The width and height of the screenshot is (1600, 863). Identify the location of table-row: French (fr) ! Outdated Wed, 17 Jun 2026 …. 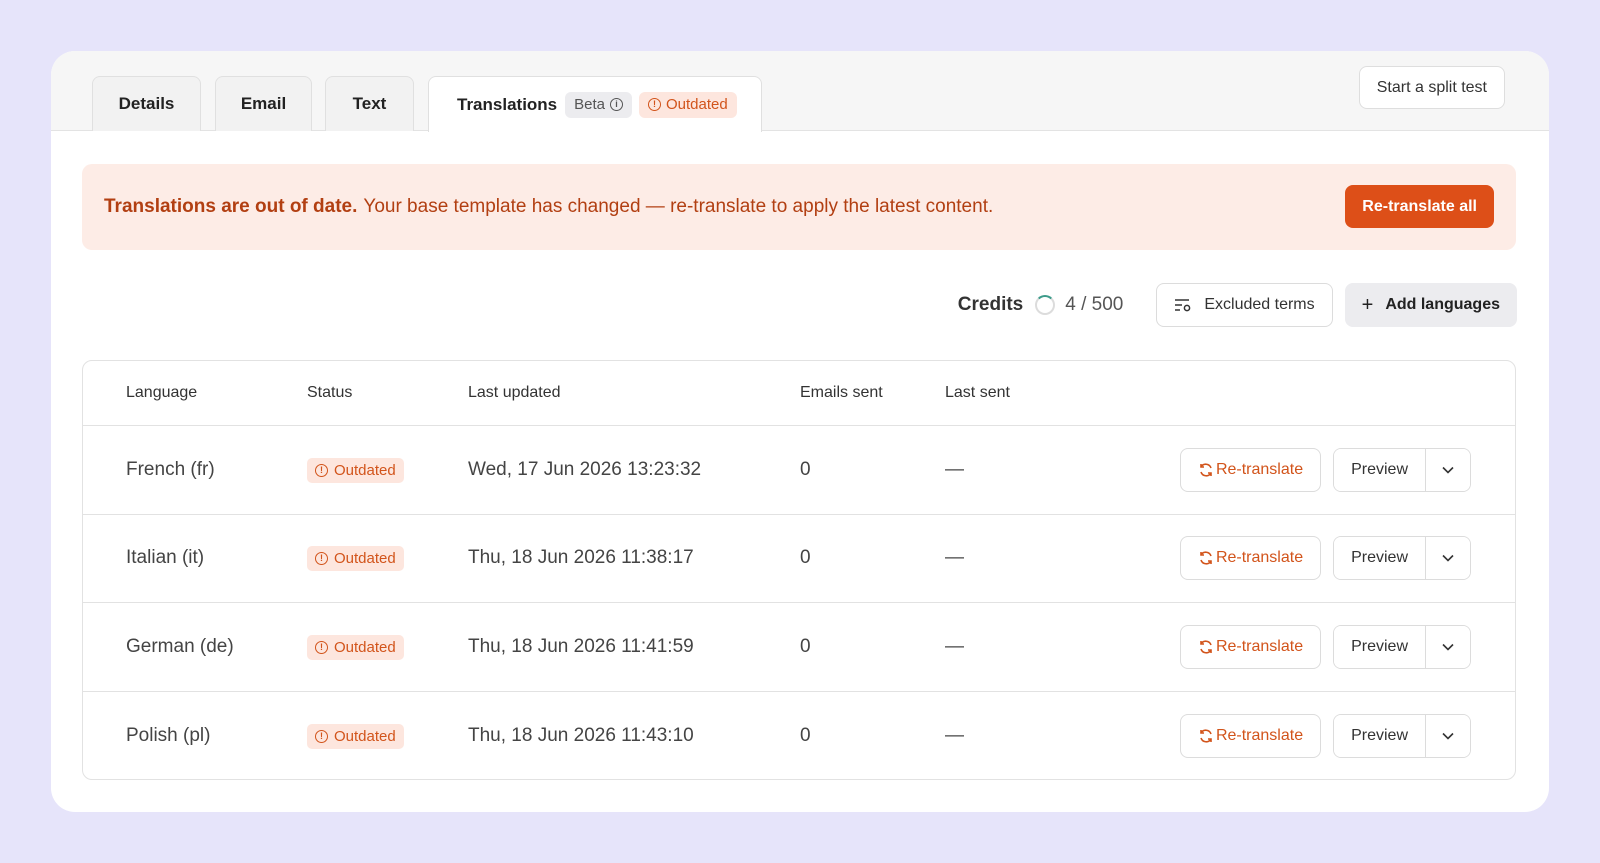
(799, 470).